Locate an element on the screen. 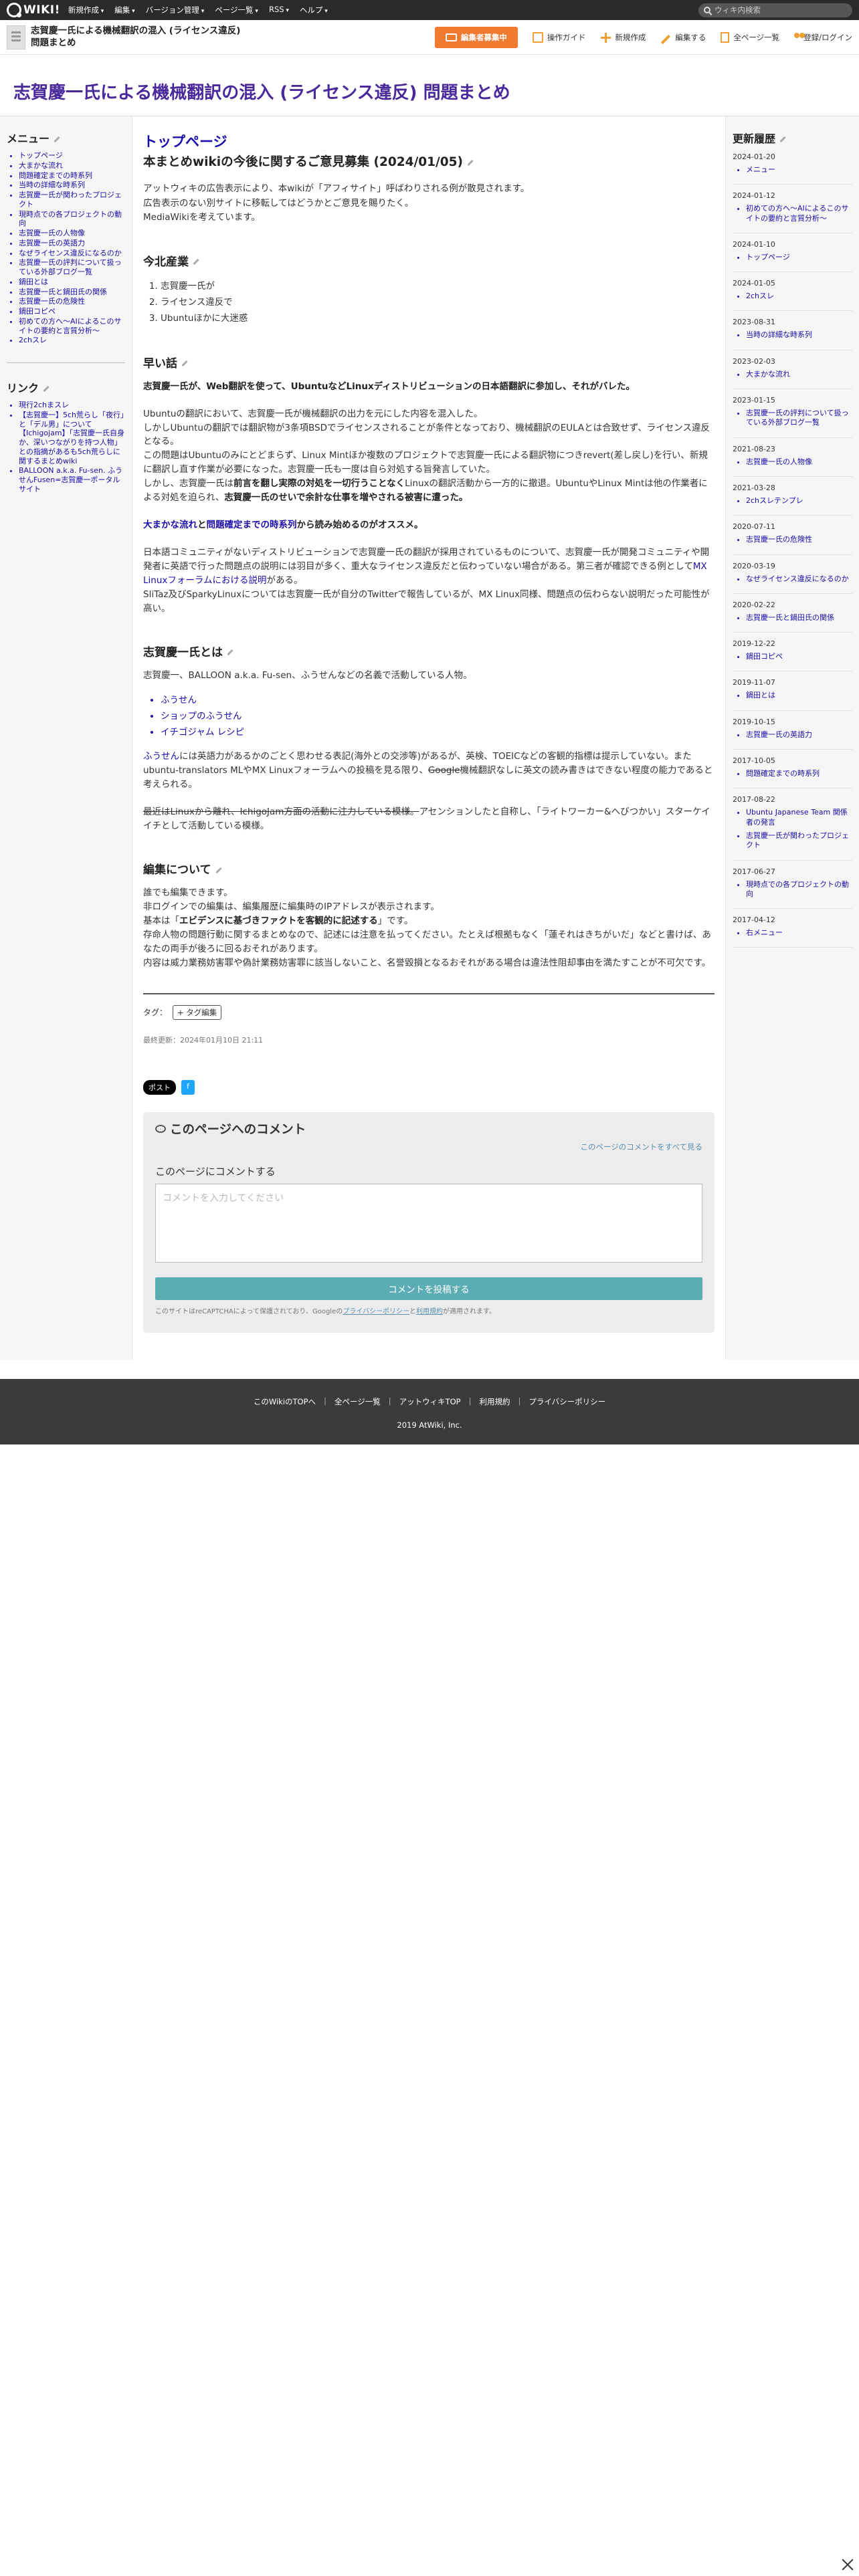  flow-link: 大まかな流れ is located at coordinates (170, 525).